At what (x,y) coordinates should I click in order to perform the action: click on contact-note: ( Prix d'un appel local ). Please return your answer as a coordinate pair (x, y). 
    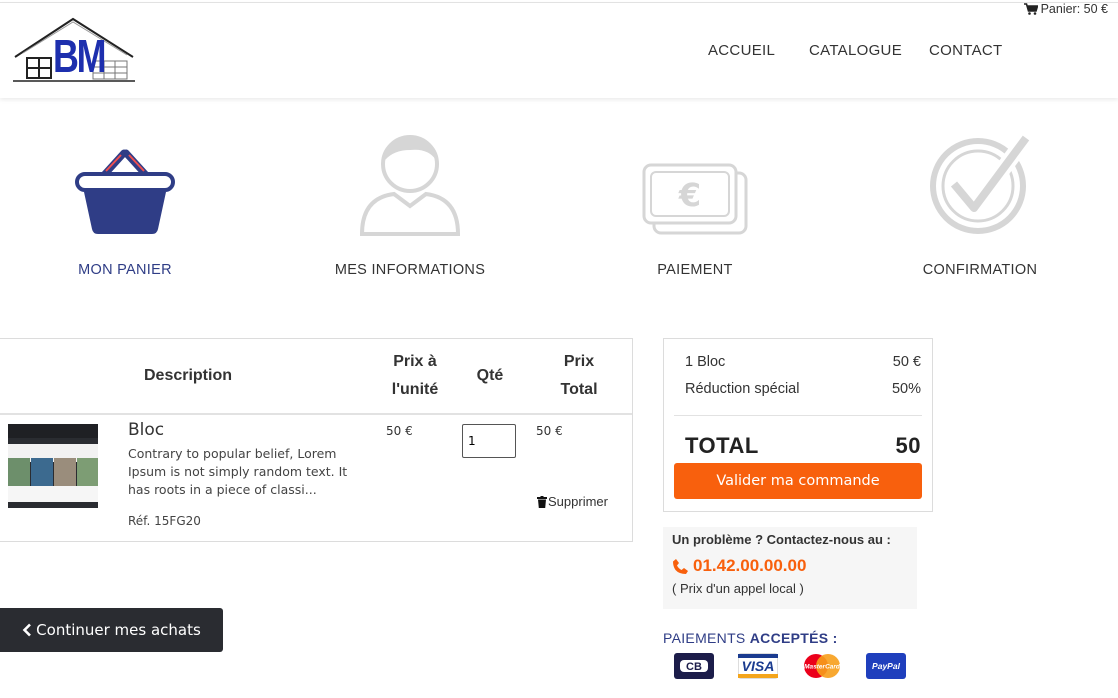
    Looking at the image, I should click on (738, 588).